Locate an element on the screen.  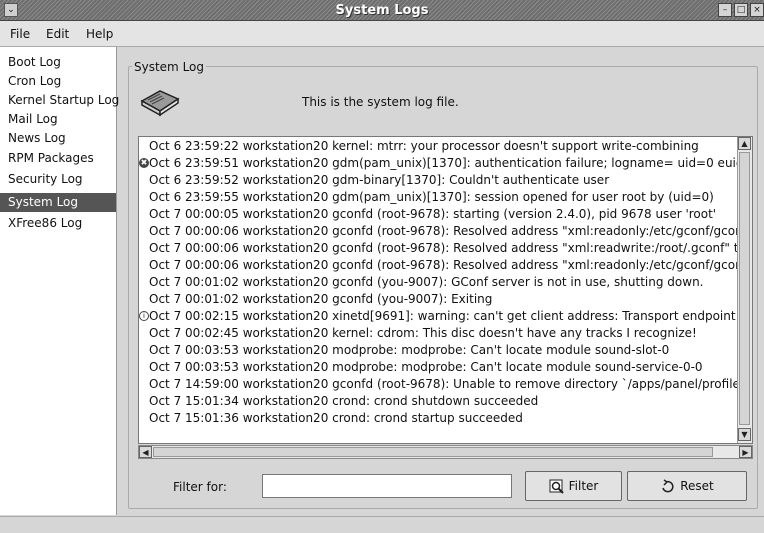
scroll-up-icon: ▲ is located at coordinates (744, 143).